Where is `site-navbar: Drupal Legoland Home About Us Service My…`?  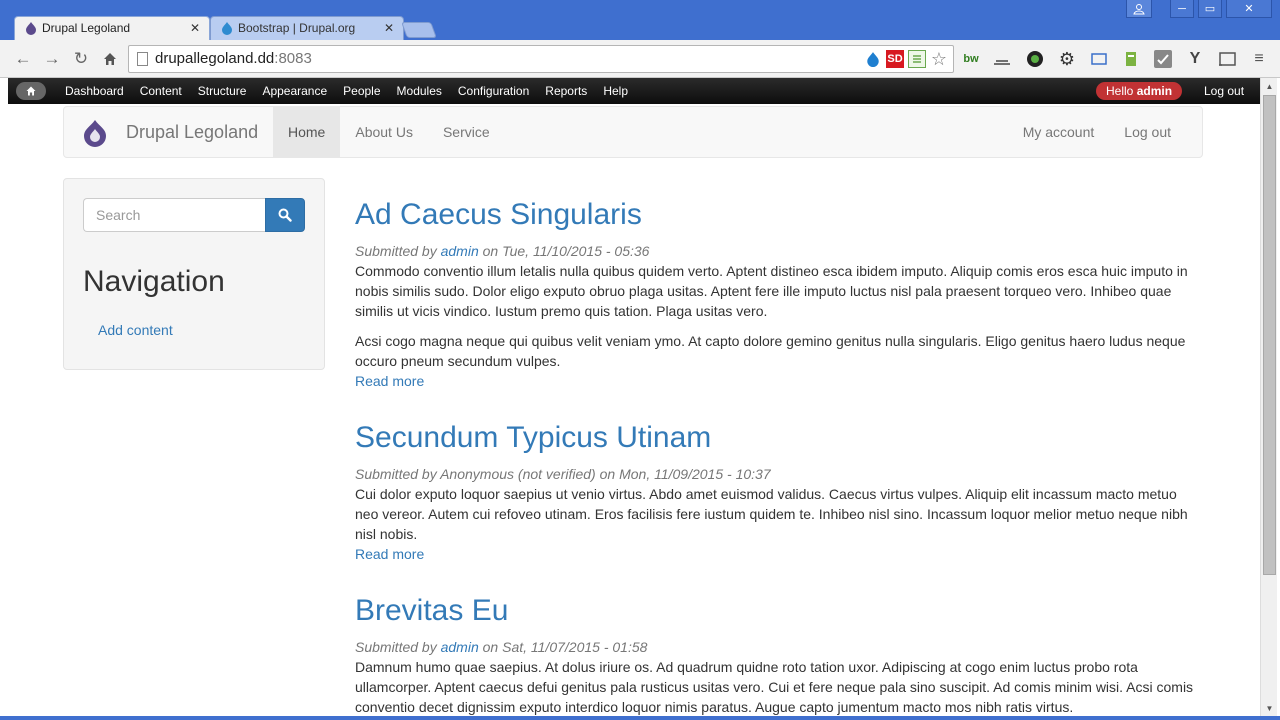 site-navbar: Drupal Legoland Home About Us Service My… is located at coordinates (633, 132).